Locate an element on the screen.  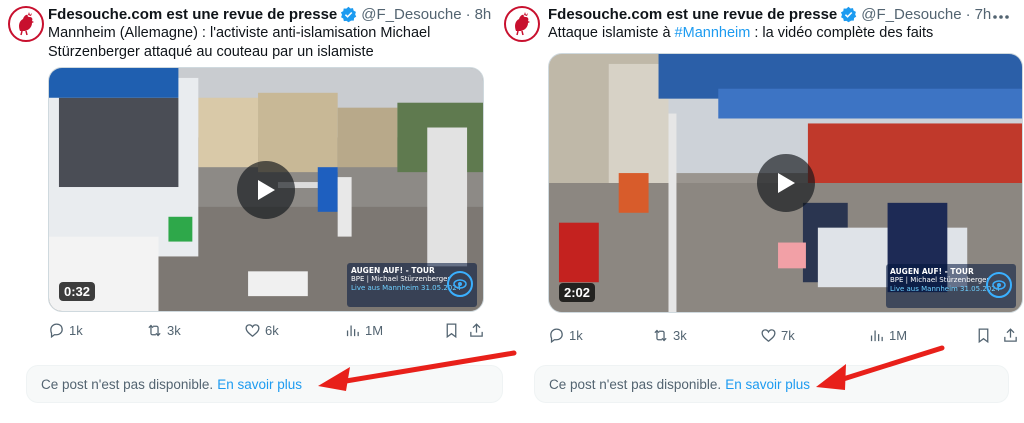
action-bar: 1k 3k 6k 1M is located at coordinates (268, 332).